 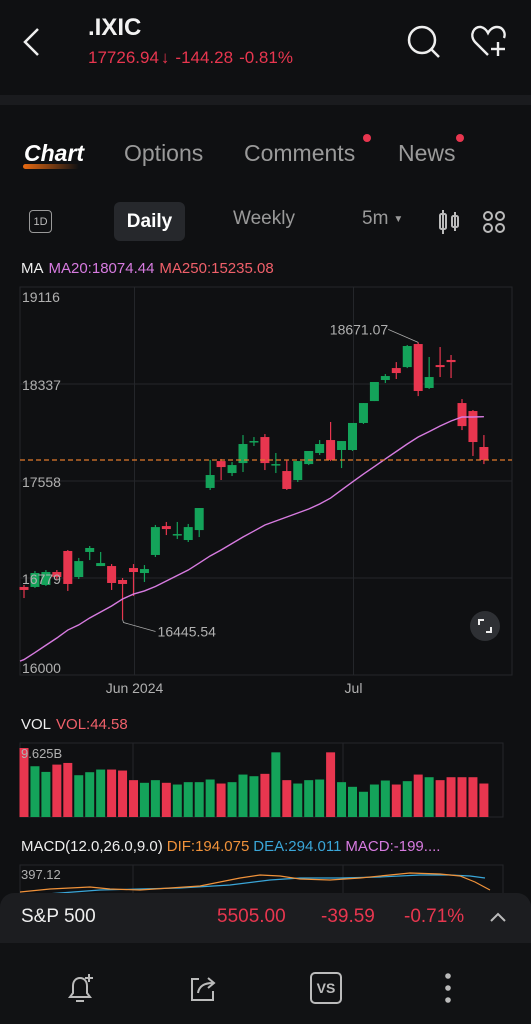 What do you see at coordinates (41, 297) in the screenshot?
I see `y-tick-label: 19116` at bounding box center [41, 297].